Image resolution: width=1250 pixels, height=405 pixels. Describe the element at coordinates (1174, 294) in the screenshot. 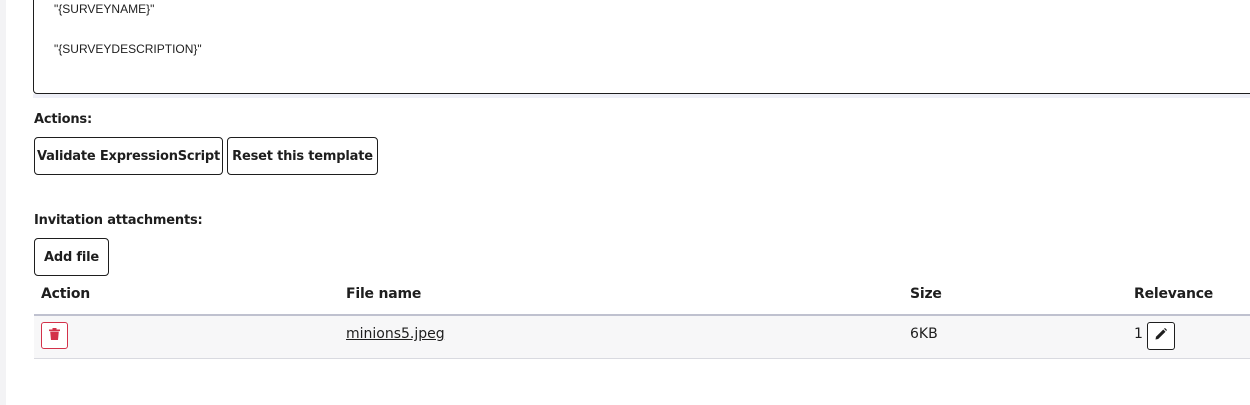

I see `column-header-relevance: Relevance` at that location.